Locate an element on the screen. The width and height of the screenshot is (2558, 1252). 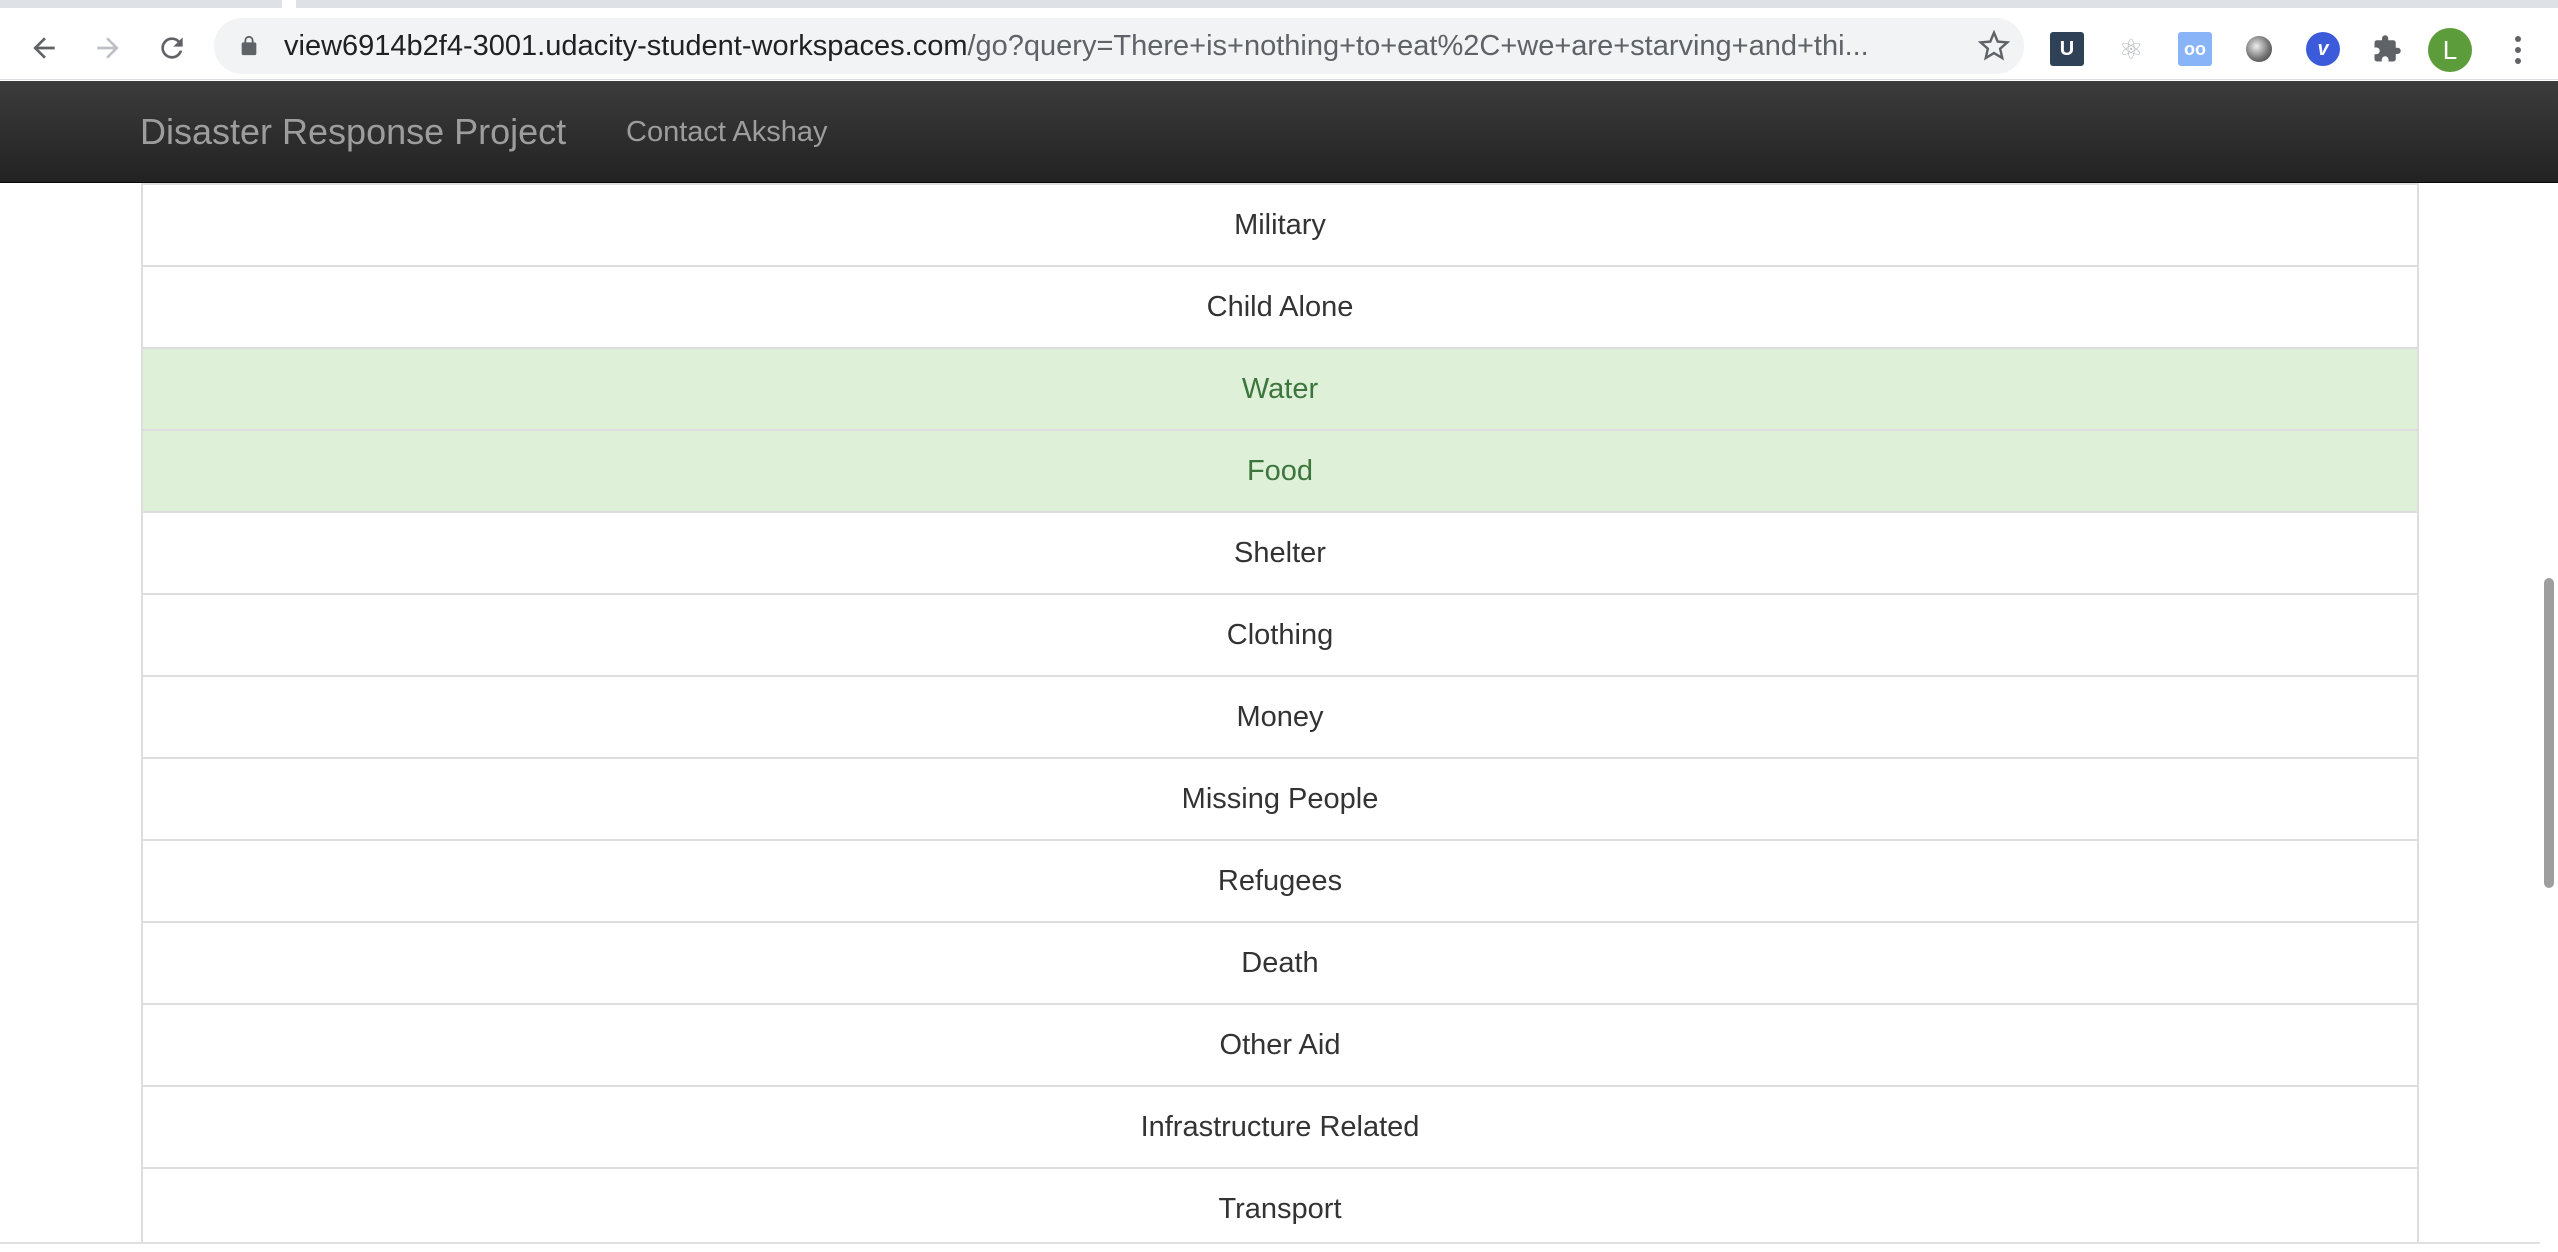
forward-button is located at coordinates (108, 48).